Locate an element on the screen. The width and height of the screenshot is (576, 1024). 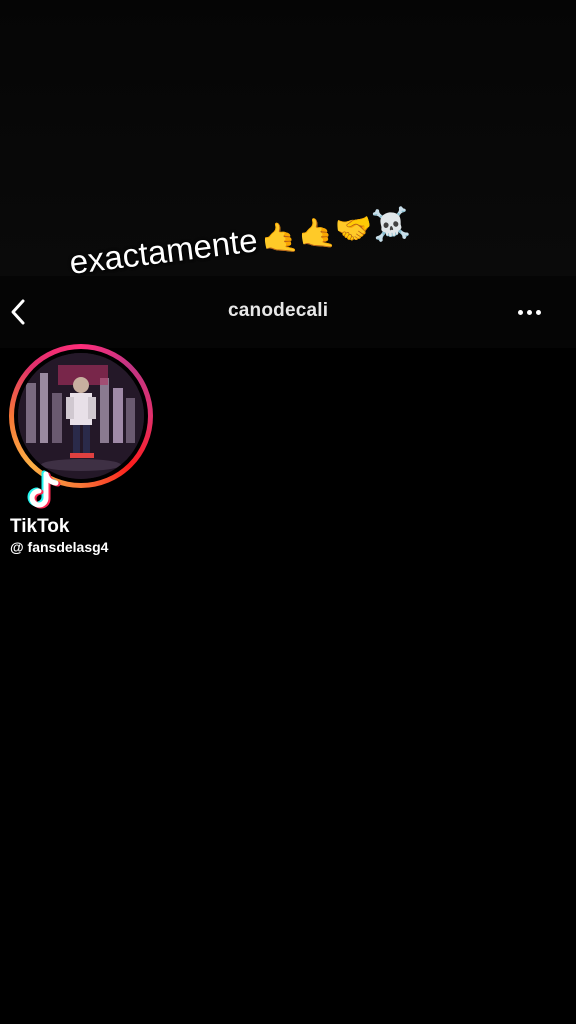
chevron-left-icon is located at coordinates (18, 312).